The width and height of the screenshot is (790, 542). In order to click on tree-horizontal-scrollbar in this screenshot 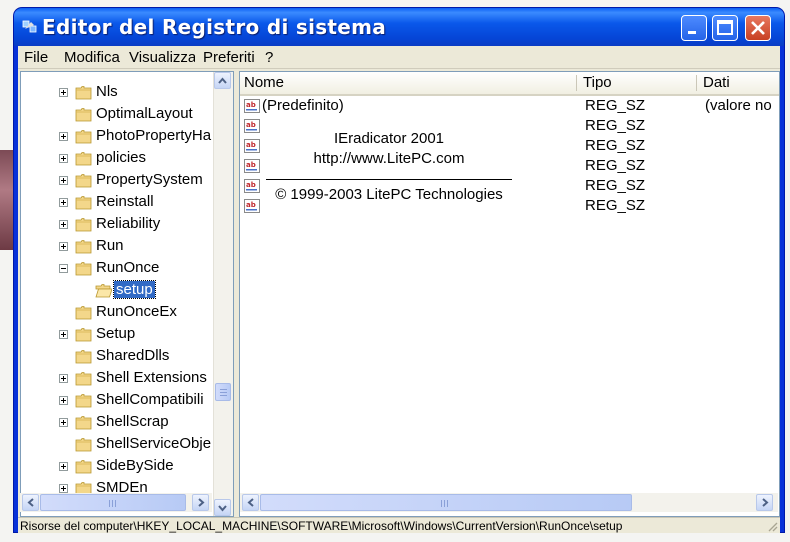, I will do `click(116, 502)`.